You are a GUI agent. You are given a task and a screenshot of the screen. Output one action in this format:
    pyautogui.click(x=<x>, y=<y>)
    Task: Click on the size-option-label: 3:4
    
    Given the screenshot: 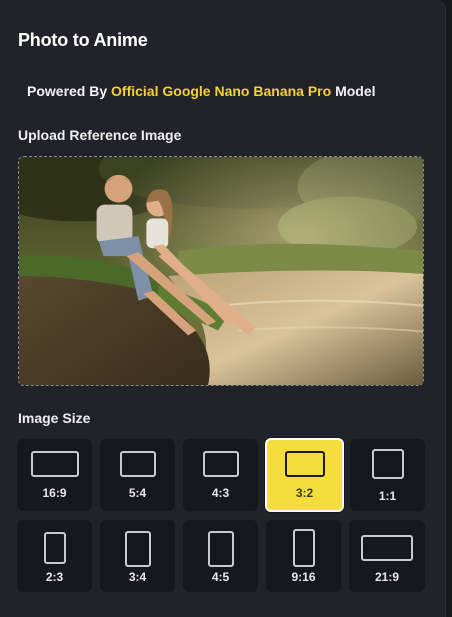 What is the action you would take?
    pyautogui.click(x=137, y=577)
    